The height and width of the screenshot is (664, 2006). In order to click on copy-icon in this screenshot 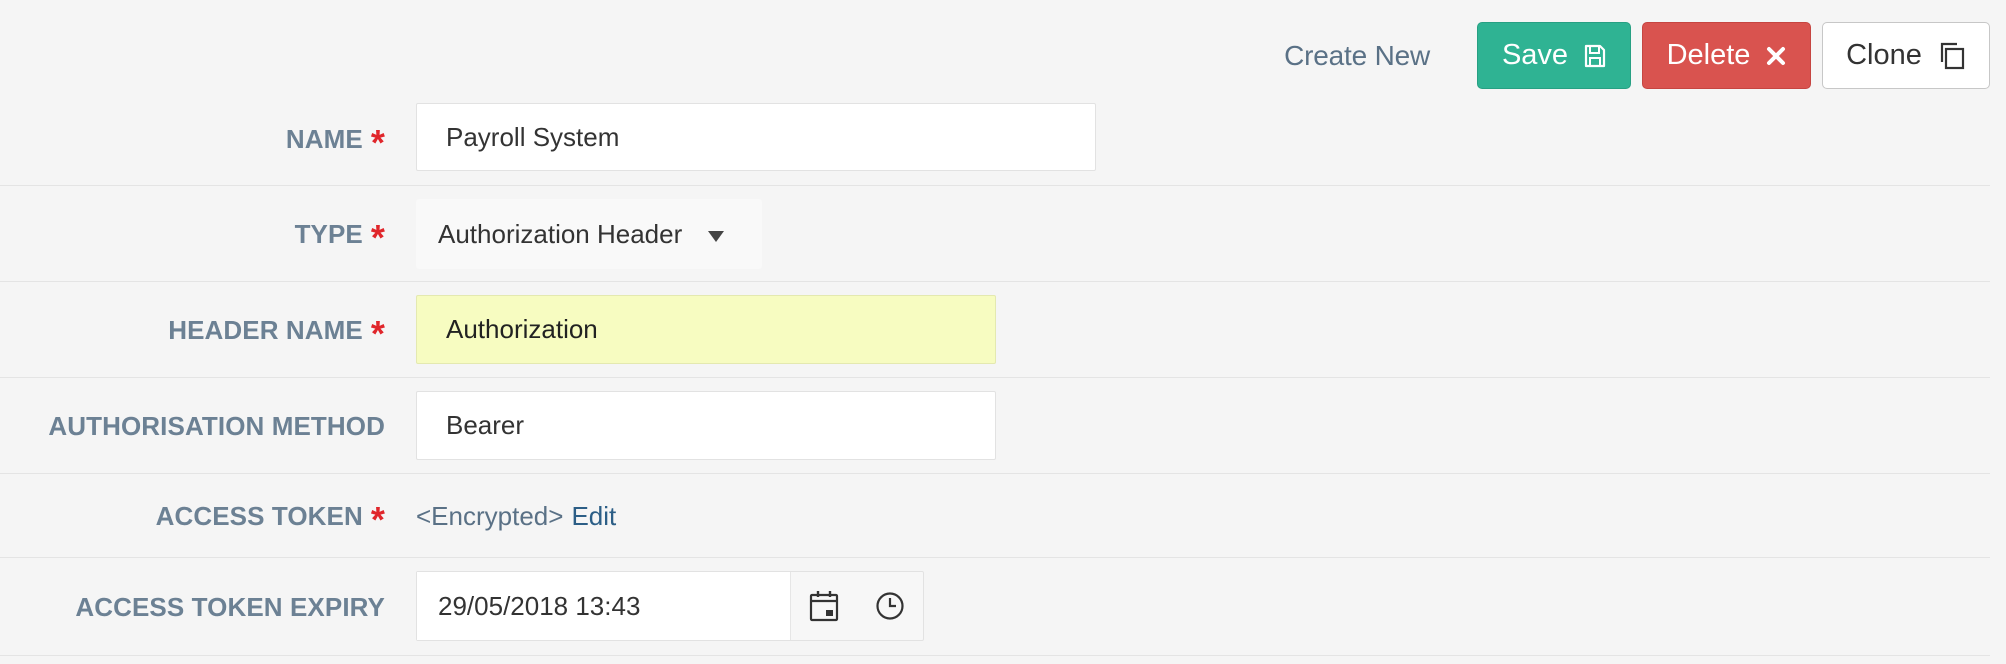, I will do `click(1952, 56)`.